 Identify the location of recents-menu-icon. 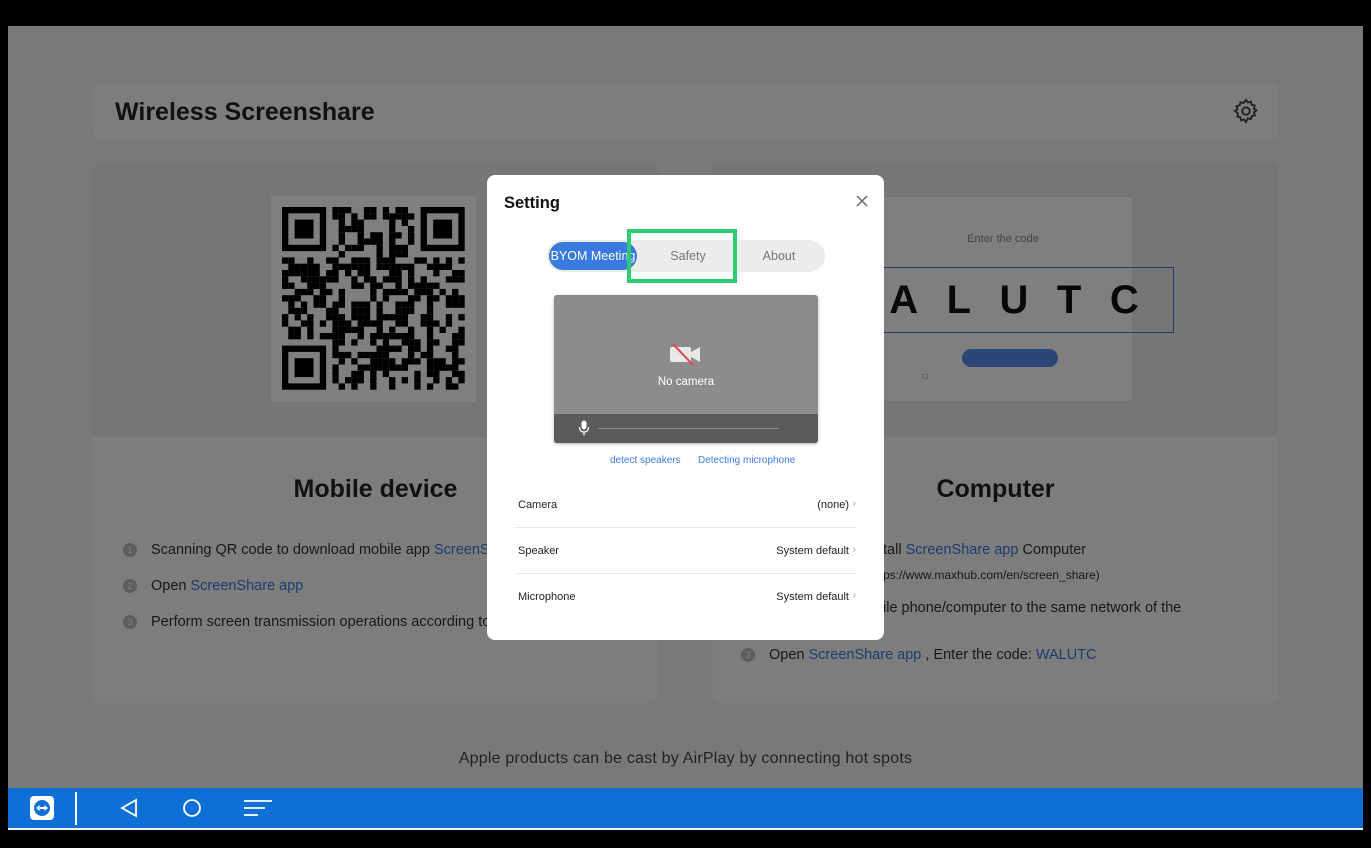
(258, 808).